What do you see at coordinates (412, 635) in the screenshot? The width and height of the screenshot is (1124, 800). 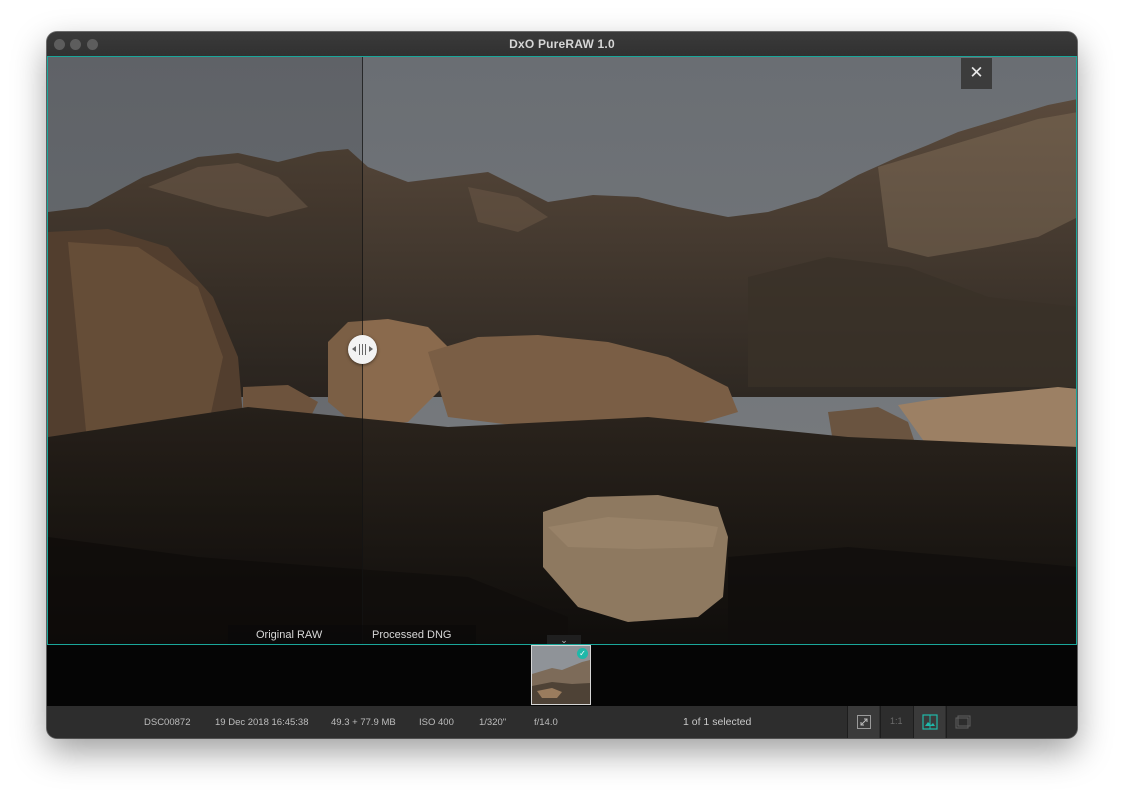 I see `processed-dng-label: Processed DNG` at bounding box center [412, 635].